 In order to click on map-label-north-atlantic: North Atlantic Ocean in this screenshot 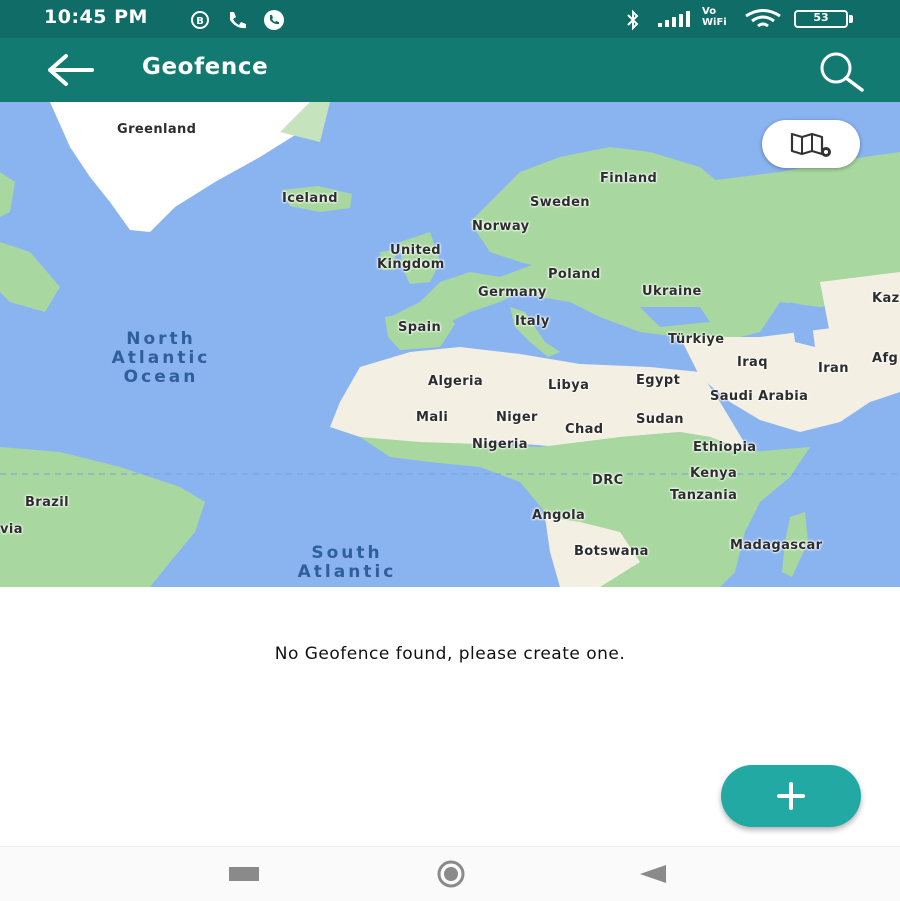, I will do `click(161, 358)`.